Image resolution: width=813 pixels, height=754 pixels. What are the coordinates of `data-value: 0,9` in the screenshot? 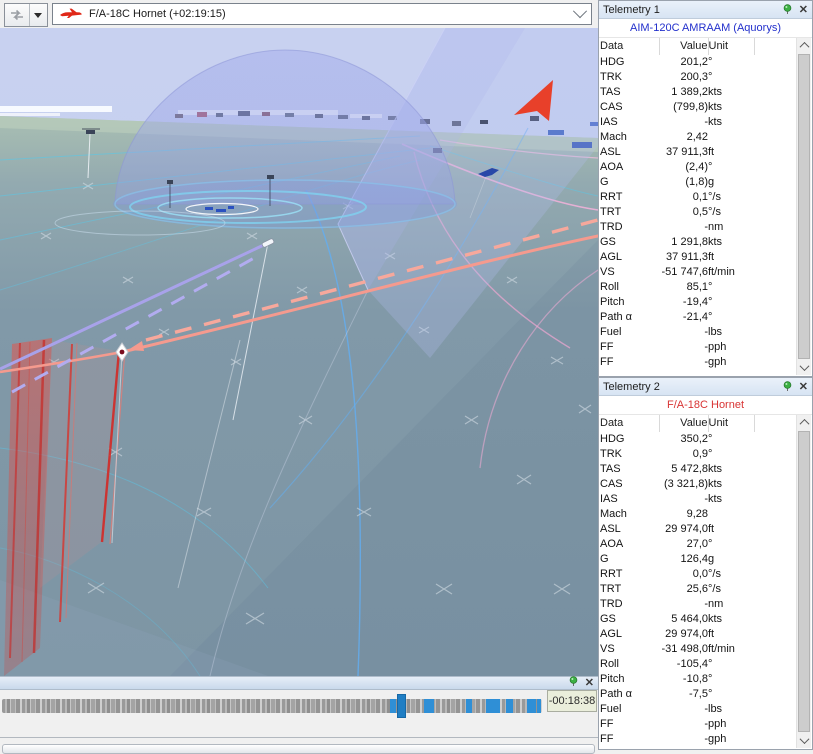 It's located at (700, 454).